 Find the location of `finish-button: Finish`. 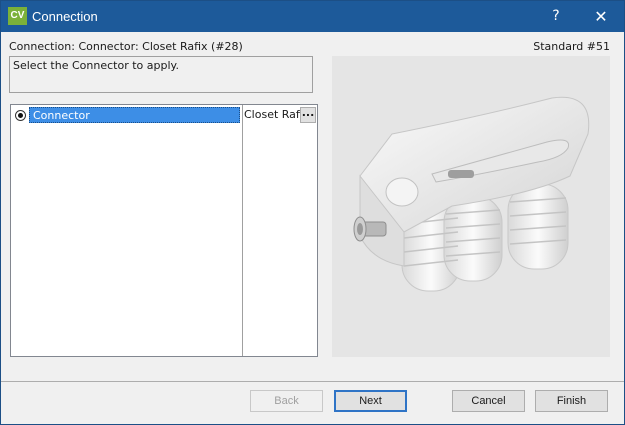

finish-button: Finish is located at coordinates (571, 401).